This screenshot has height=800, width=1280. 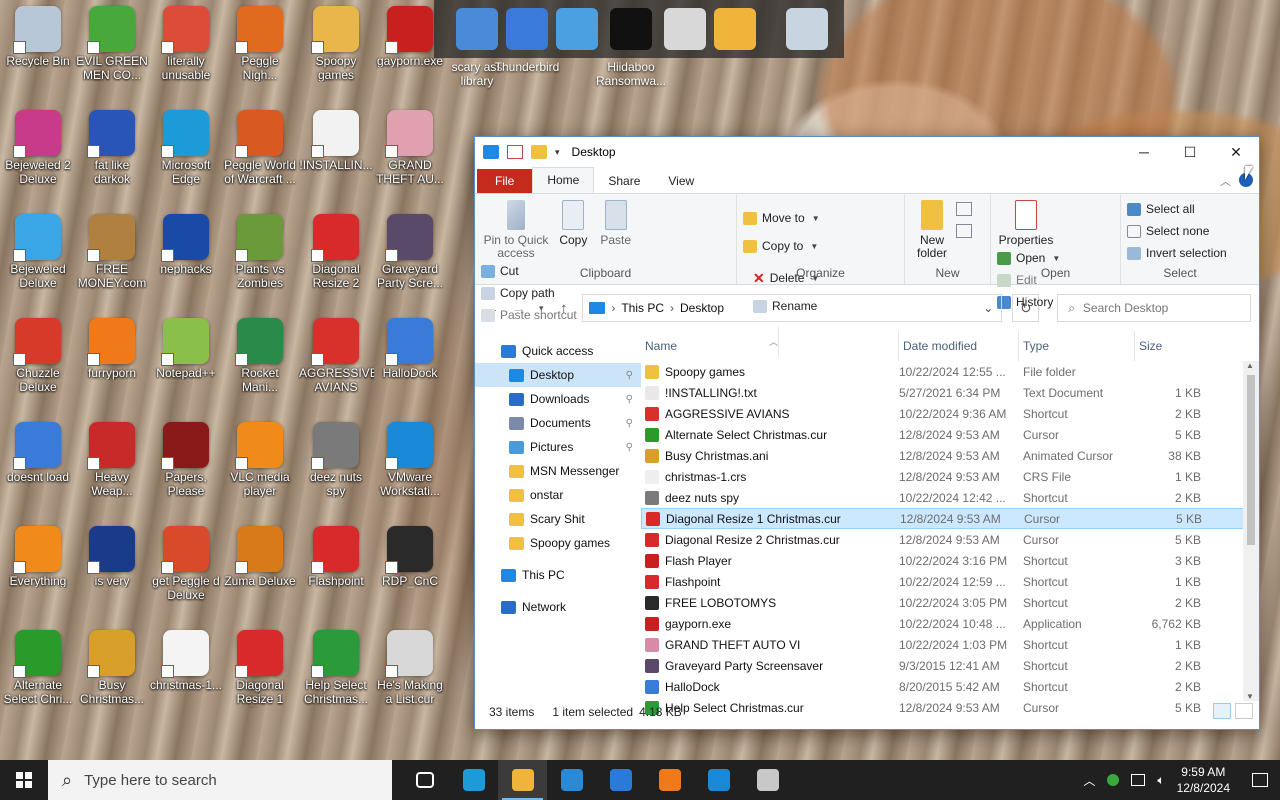 What do you see at coordinates (1250, 365) in the screenshot?
I see `scroll-up-icon: ▲` at bounding box center [1250, 365].